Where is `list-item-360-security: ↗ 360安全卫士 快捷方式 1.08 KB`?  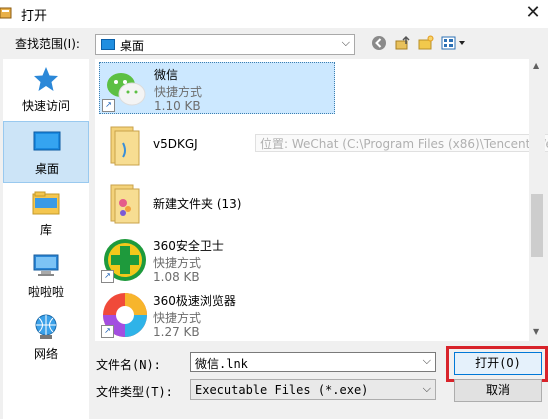
list-item-360-security: ↗ 360安全卫士 快捷方式 1.08 KB is located at coordinates (217, 260).